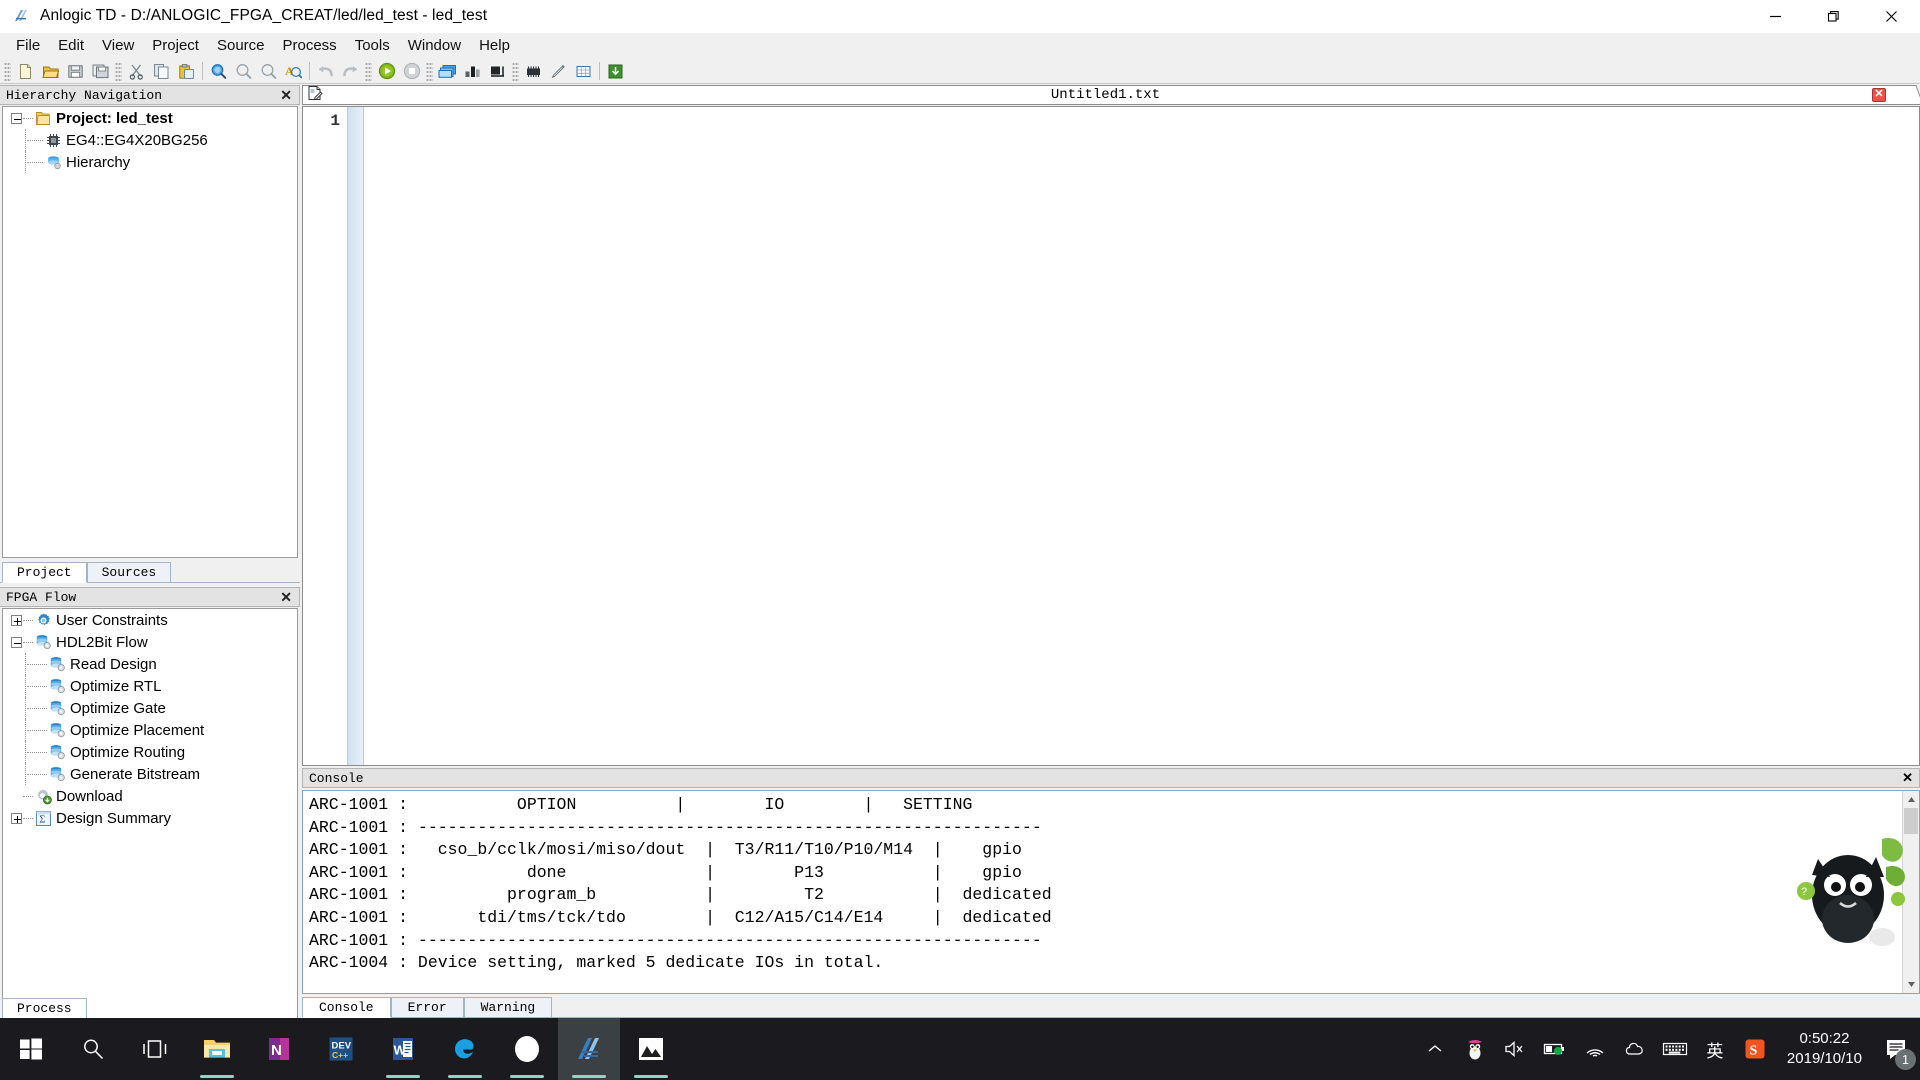 The width and height of the screenshot is (1920, 1080). I want to click on scroll-down-arrow-icon, so click(1911, 984).